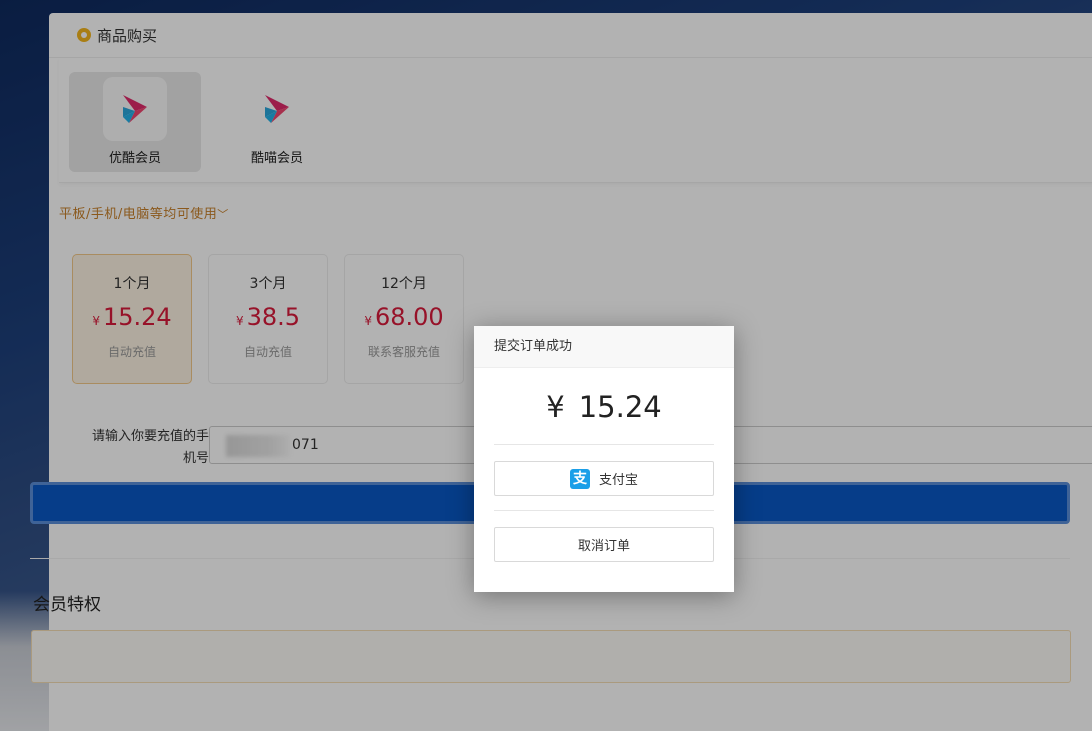 Image resolution: width=1092 pixels, height=731 pixels. Describe the element at coordinates (618, 480) in the screenshot. I see `alipay-label: 支付宝` at that location.